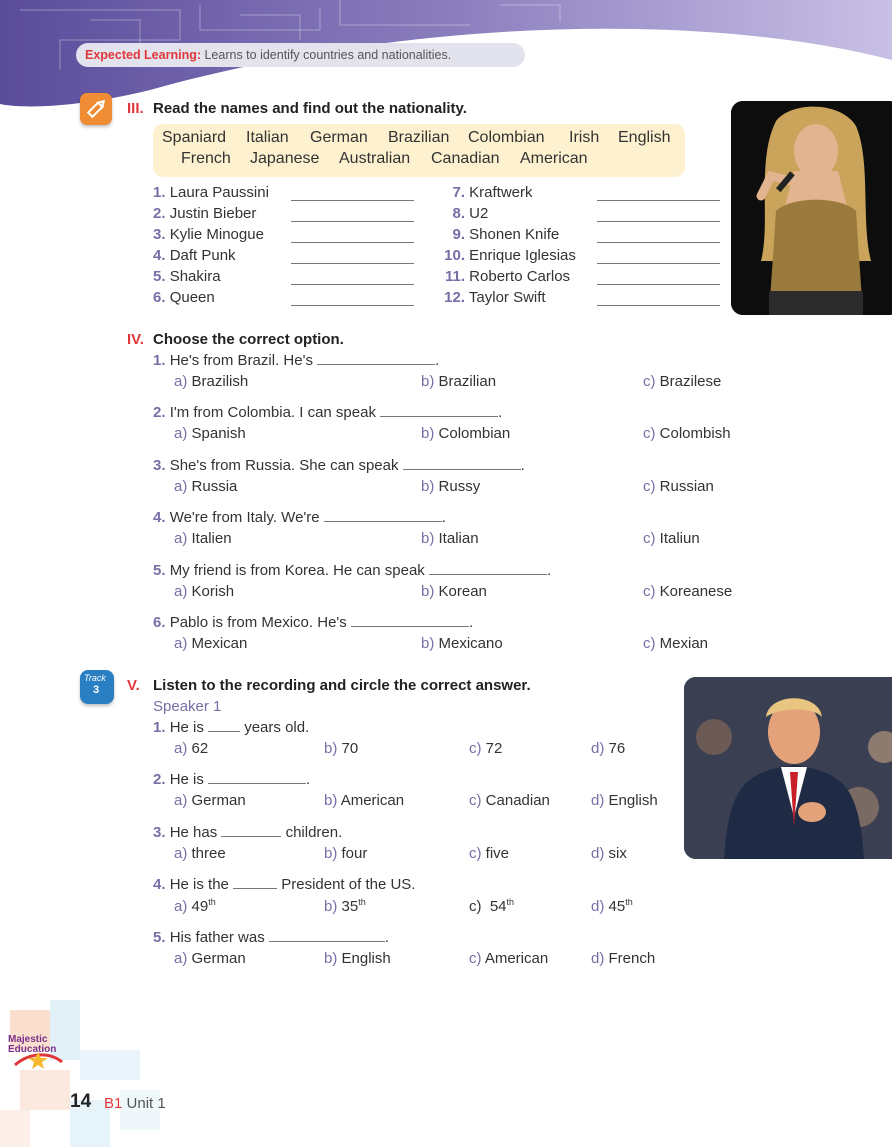  I want to click on option-b: b) 70, so click(341, 748).